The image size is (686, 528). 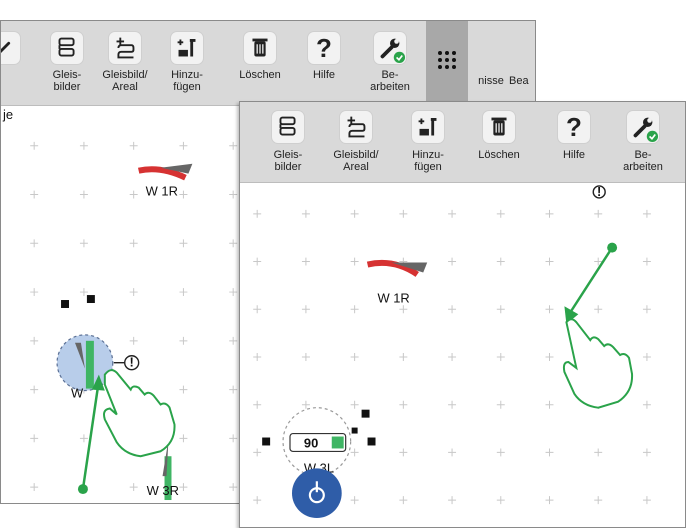 What do you see at coordinates (324, 48) in the screenshot?
I see `help-icon: ?` at bounding box center [324, 48].